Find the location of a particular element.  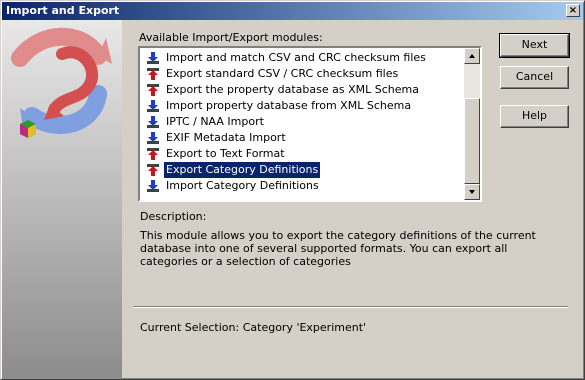

module-item: Export standard CSV / CRC checksum files is located at coordinates (303, 74).